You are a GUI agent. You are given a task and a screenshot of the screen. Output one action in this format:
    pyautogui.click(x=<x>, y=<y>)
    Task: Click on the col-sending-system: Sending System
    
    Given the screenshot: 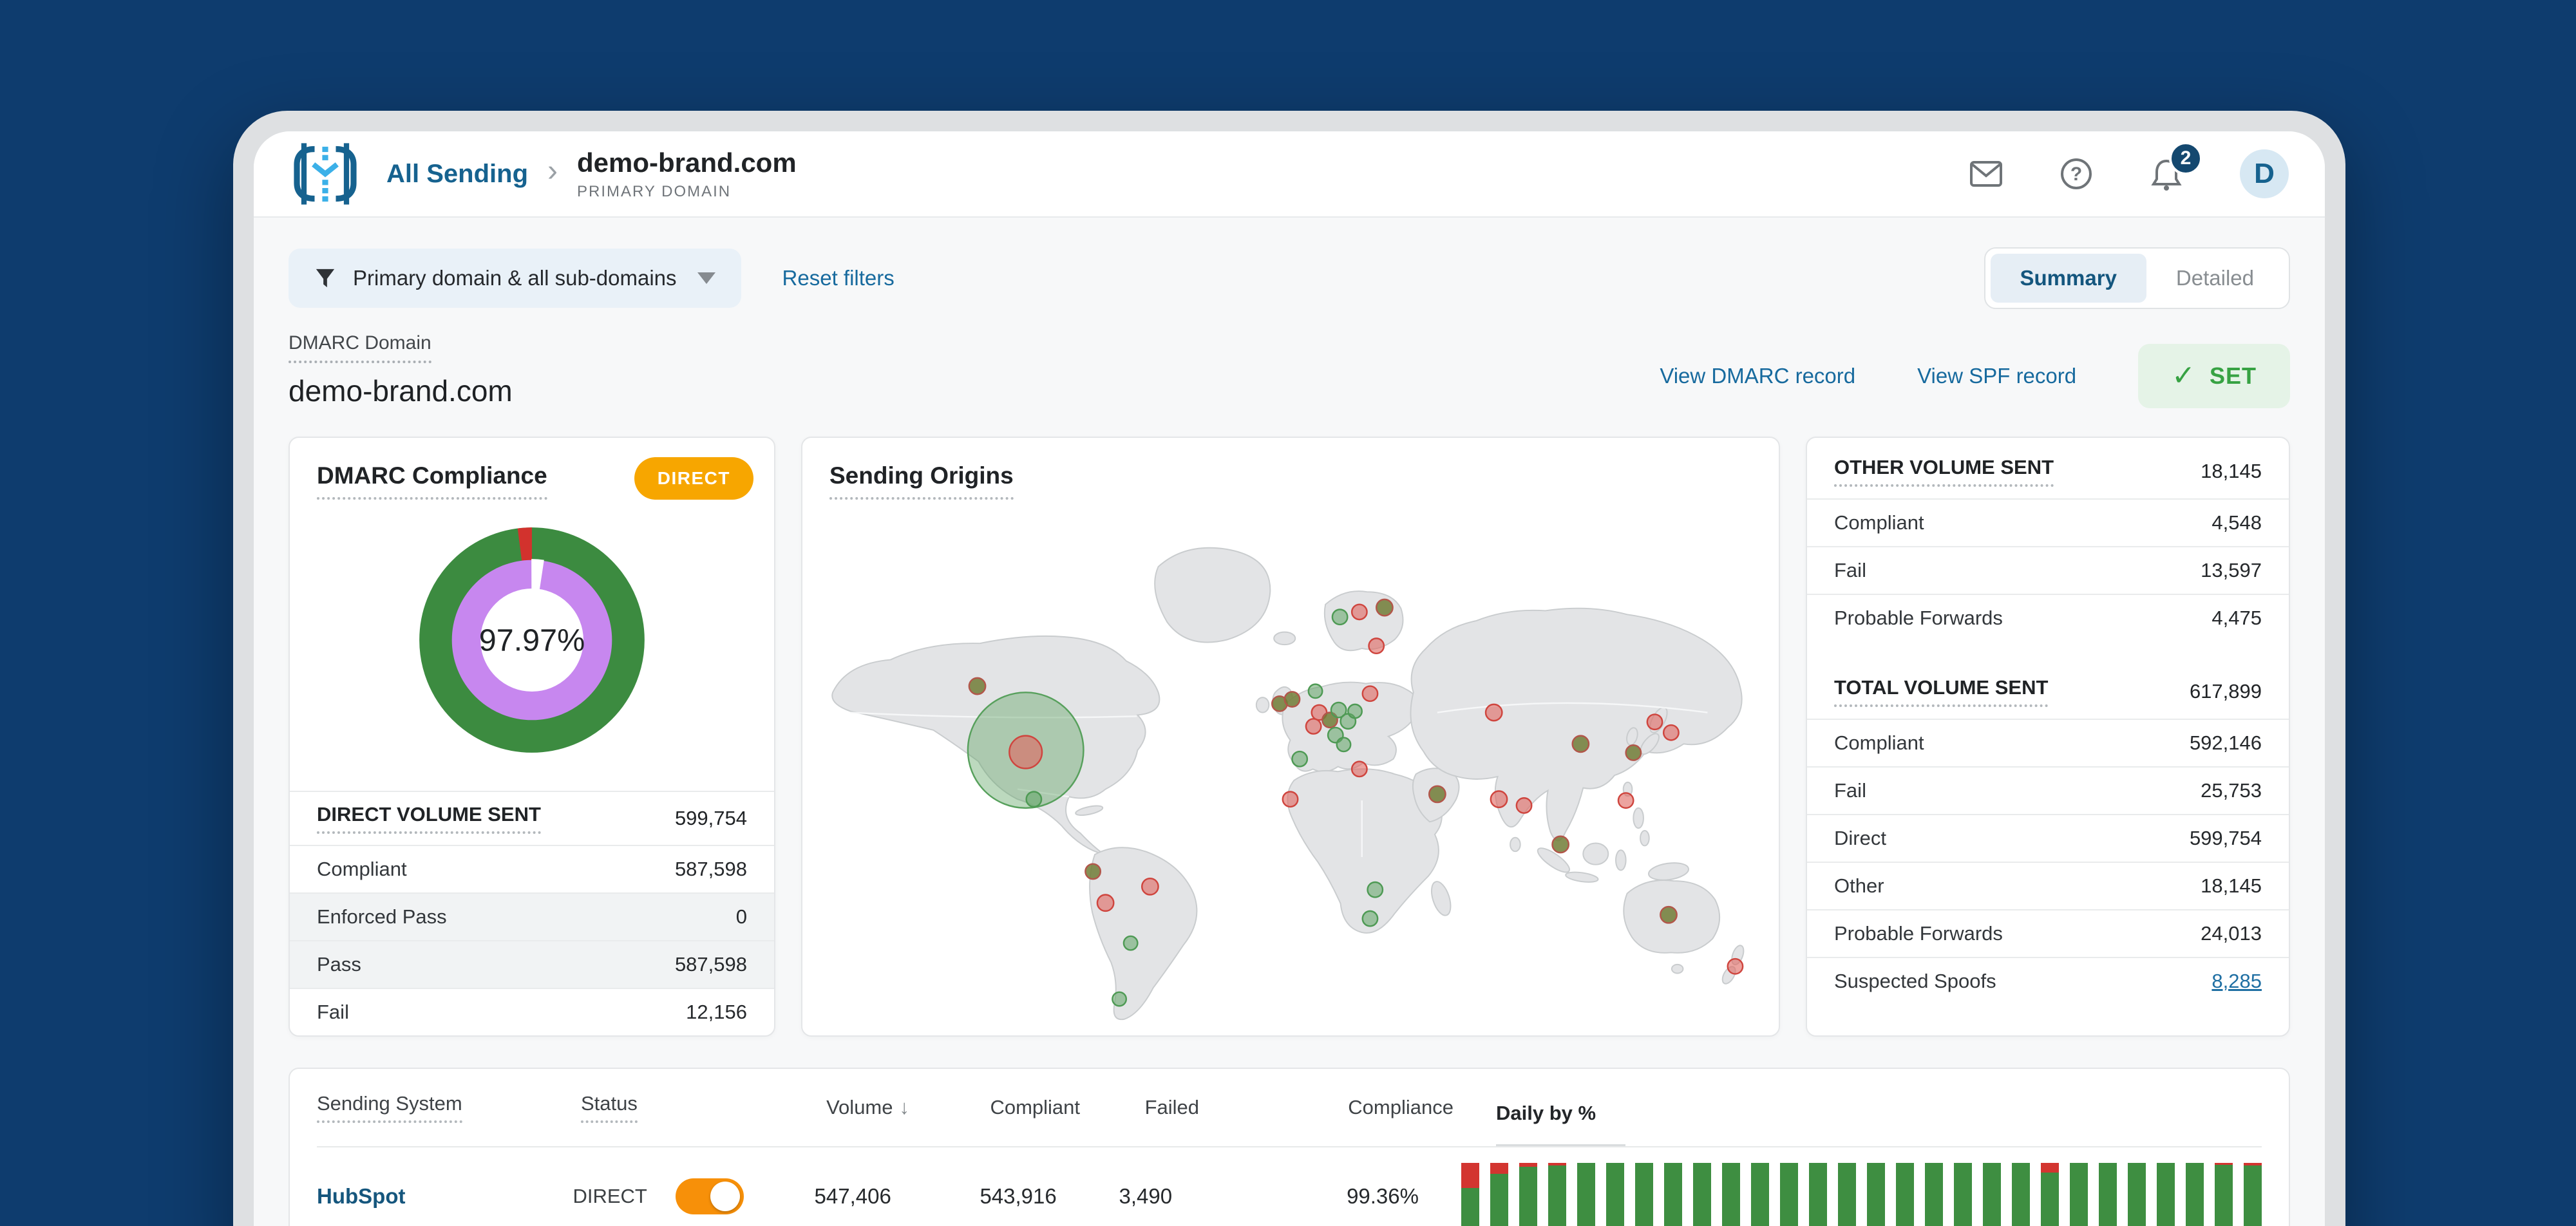 What is the action you would take?
    pyautogui.click(x=389, y=1107)
    